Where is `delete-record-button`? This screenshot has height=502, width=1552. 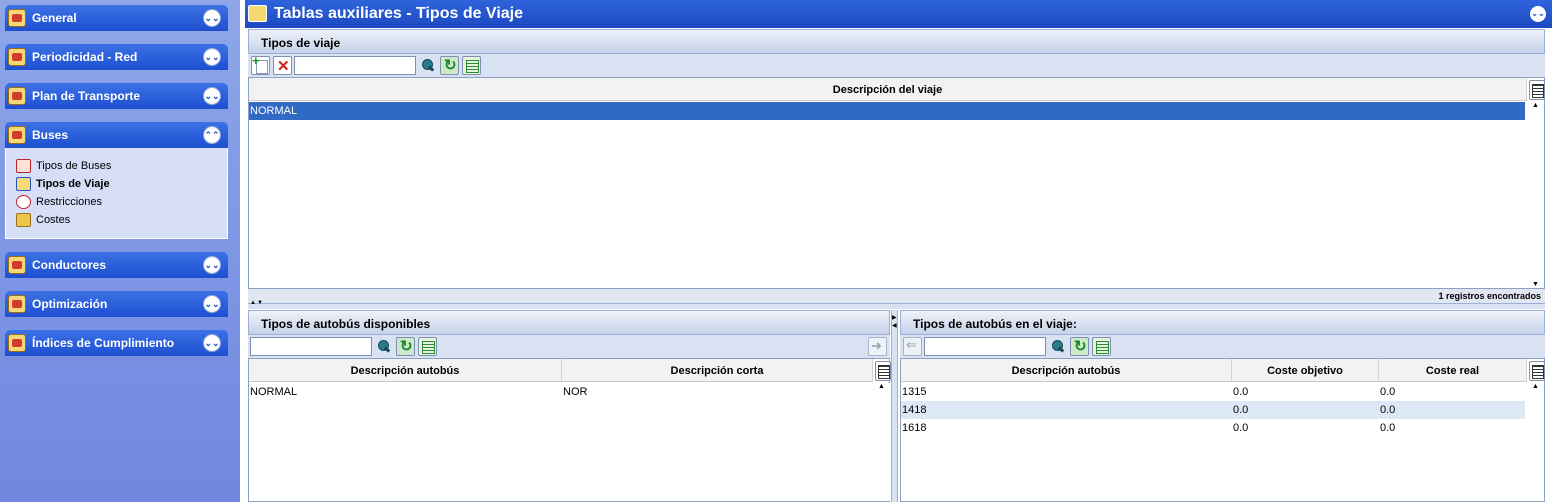 delete-record-button is located at coordinates (282, 65).